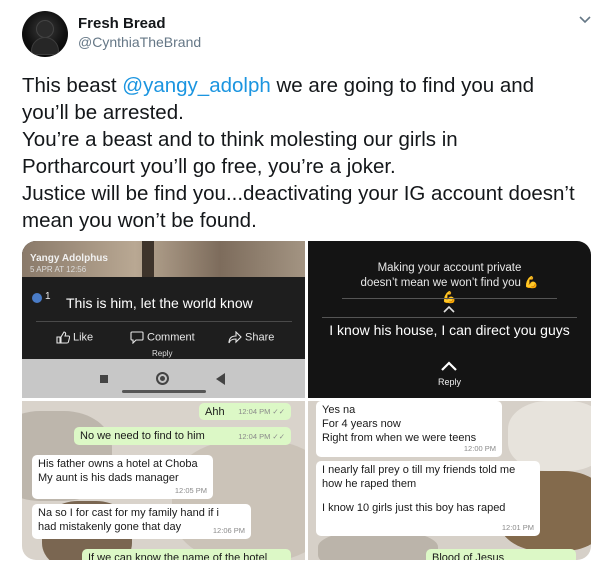 The height and width of the screenshot is (566, 610). What do you see at coordinates (449, 330) in the screenshot?
I see `story-reply-text: I know his house, I can direct you guys` at bounding box center [449, 330].